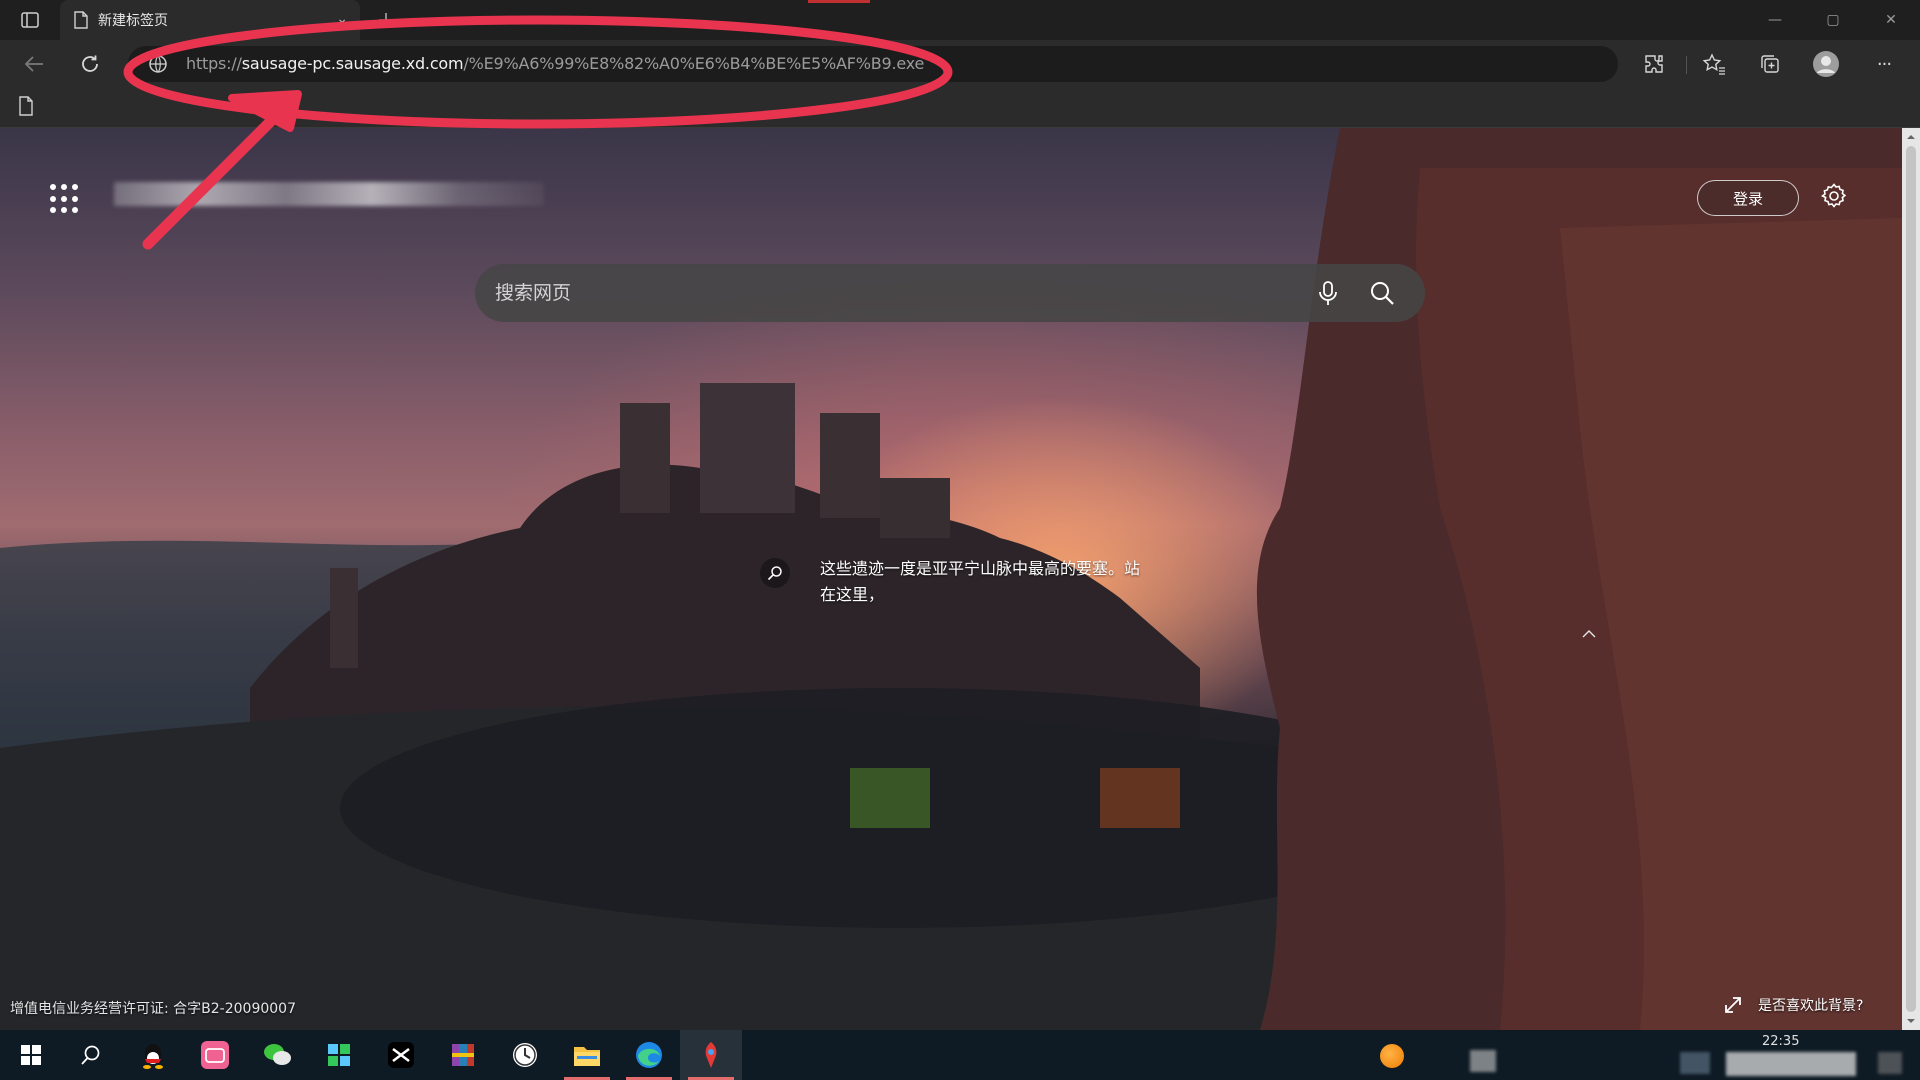  I want to click on qq-icon, so click(153, 1056).